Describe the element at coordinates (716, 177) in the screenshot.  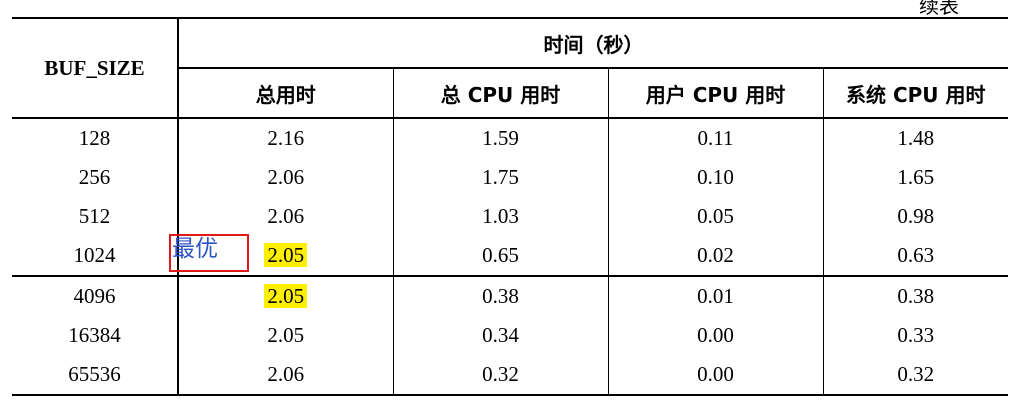
I see `cell-user-cpu: 0.10` at that location.